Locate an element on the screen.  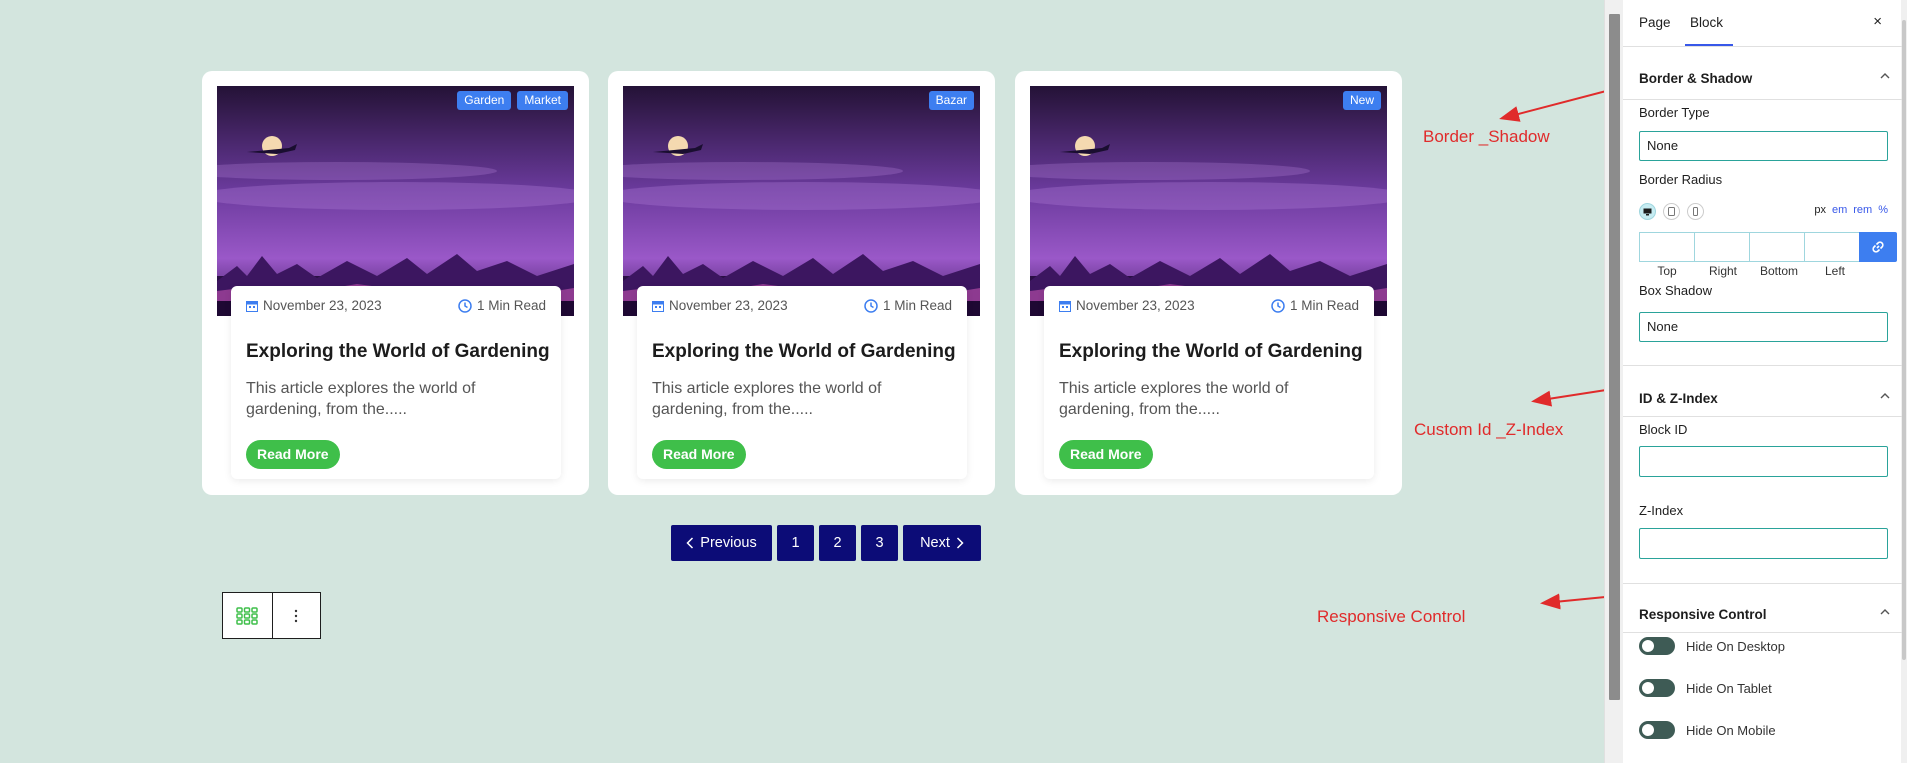
hide-on-mobile-label: Hide On Mobile is located at coordinates (1731, 730).